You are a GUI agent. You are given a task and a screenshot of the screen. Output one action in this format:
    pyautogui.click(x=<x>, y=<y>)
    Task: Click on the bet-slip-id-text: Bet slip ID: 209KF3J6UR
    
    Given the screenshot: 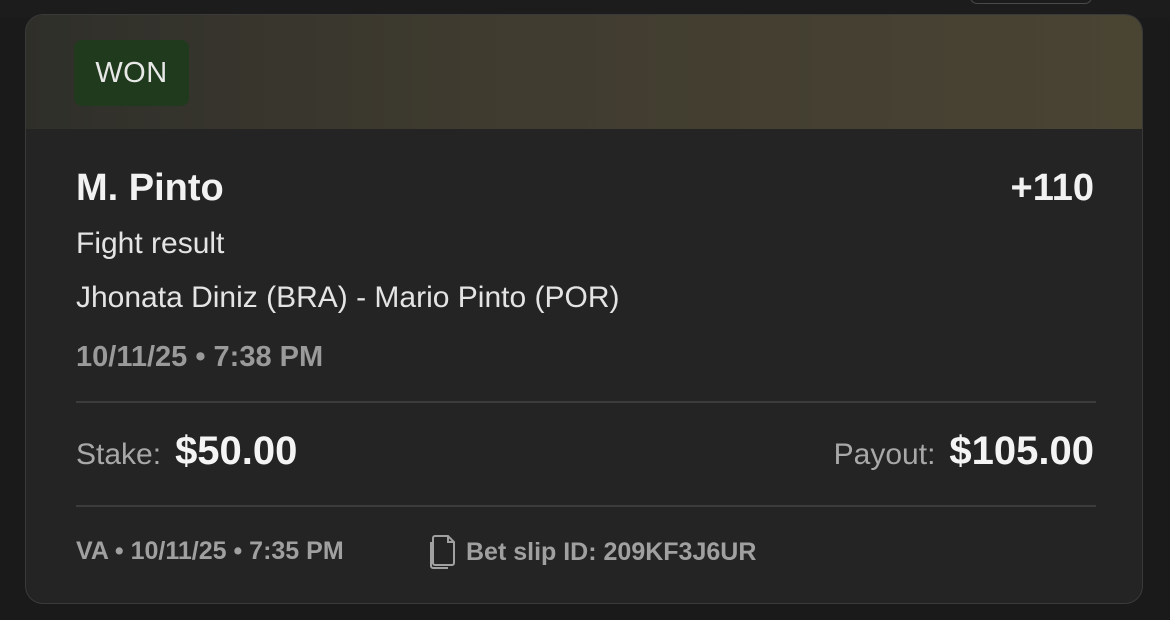 What is the action you would take?
    pyautogui.click(x=611, y=551)
    